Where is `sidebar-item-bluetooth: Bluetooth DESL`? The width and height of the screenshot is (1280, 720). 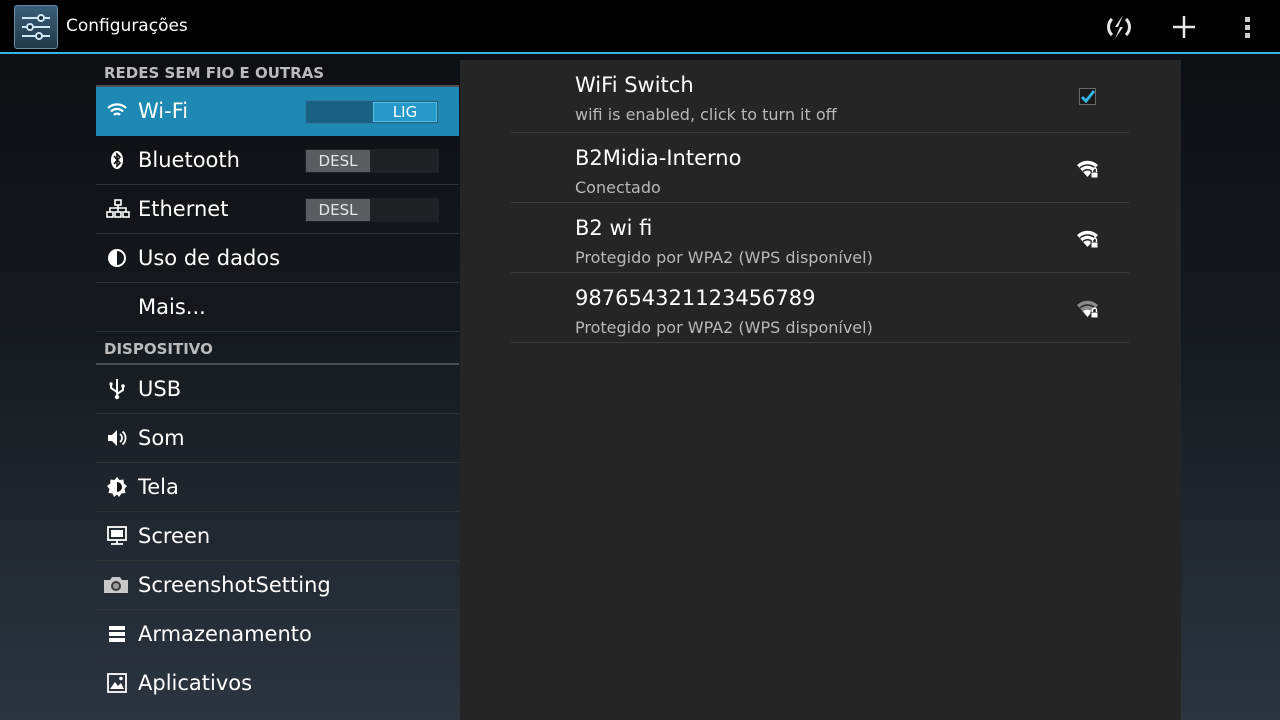
sidebar-item-bluetooth: Bluetooth DESL is located at coordinates (277, 160).